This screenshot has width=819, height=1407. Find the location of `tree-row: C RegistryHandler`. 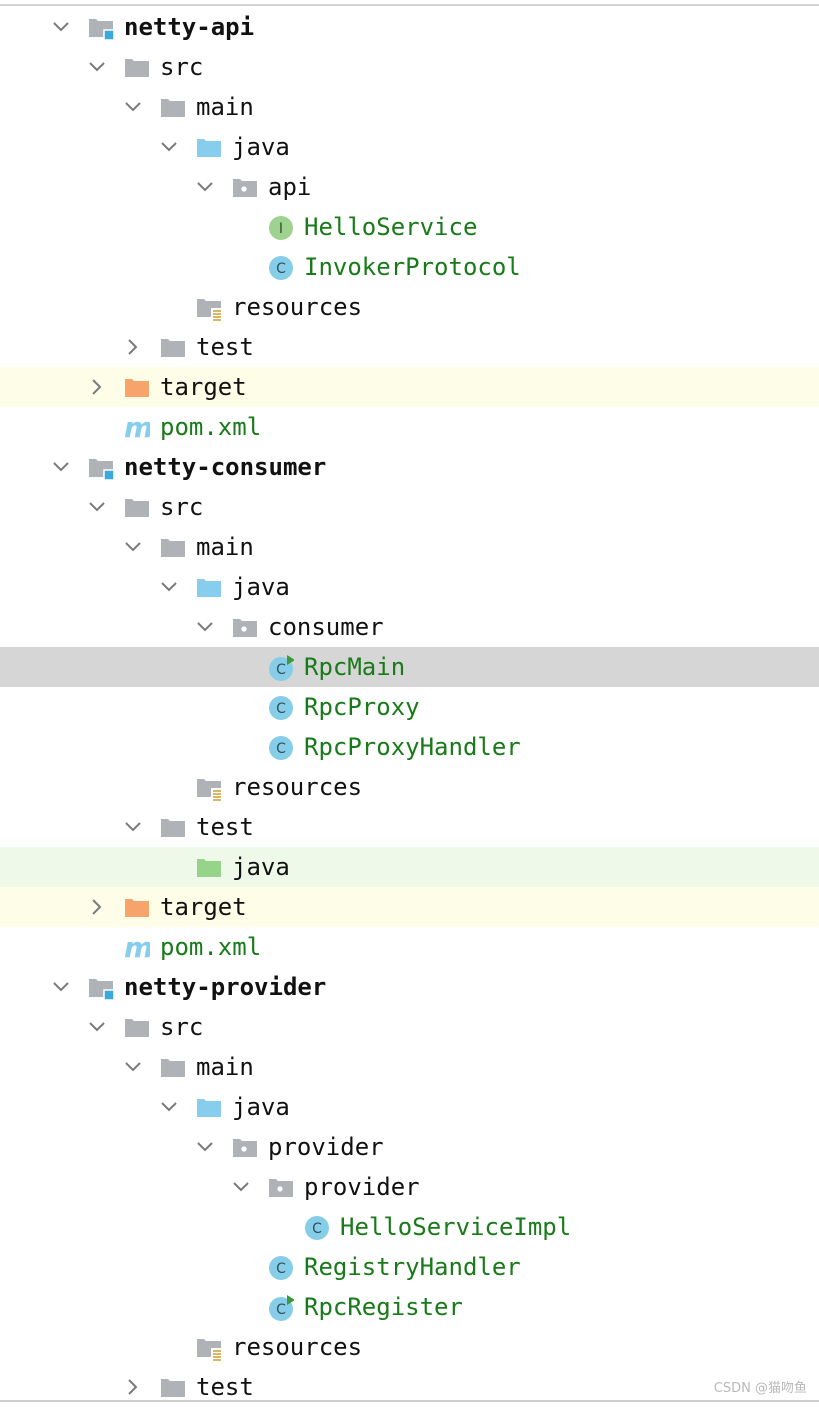

tree-row: C RegistryHandler is located at coordinates (409, 1267).